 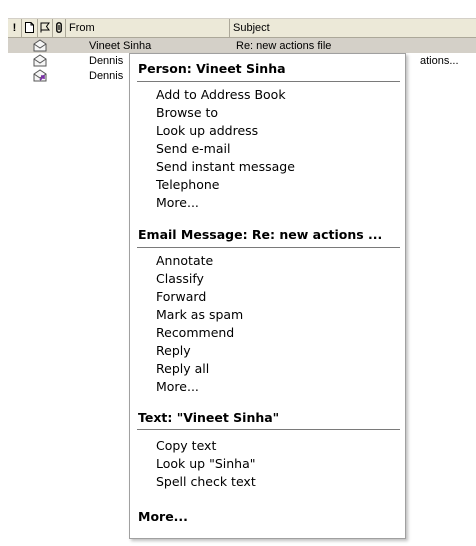 What do you see at coordinates (184, 260) in the screenshot?
I see `menu-item-annotate: Annotate` at bounding box center [184, 260].